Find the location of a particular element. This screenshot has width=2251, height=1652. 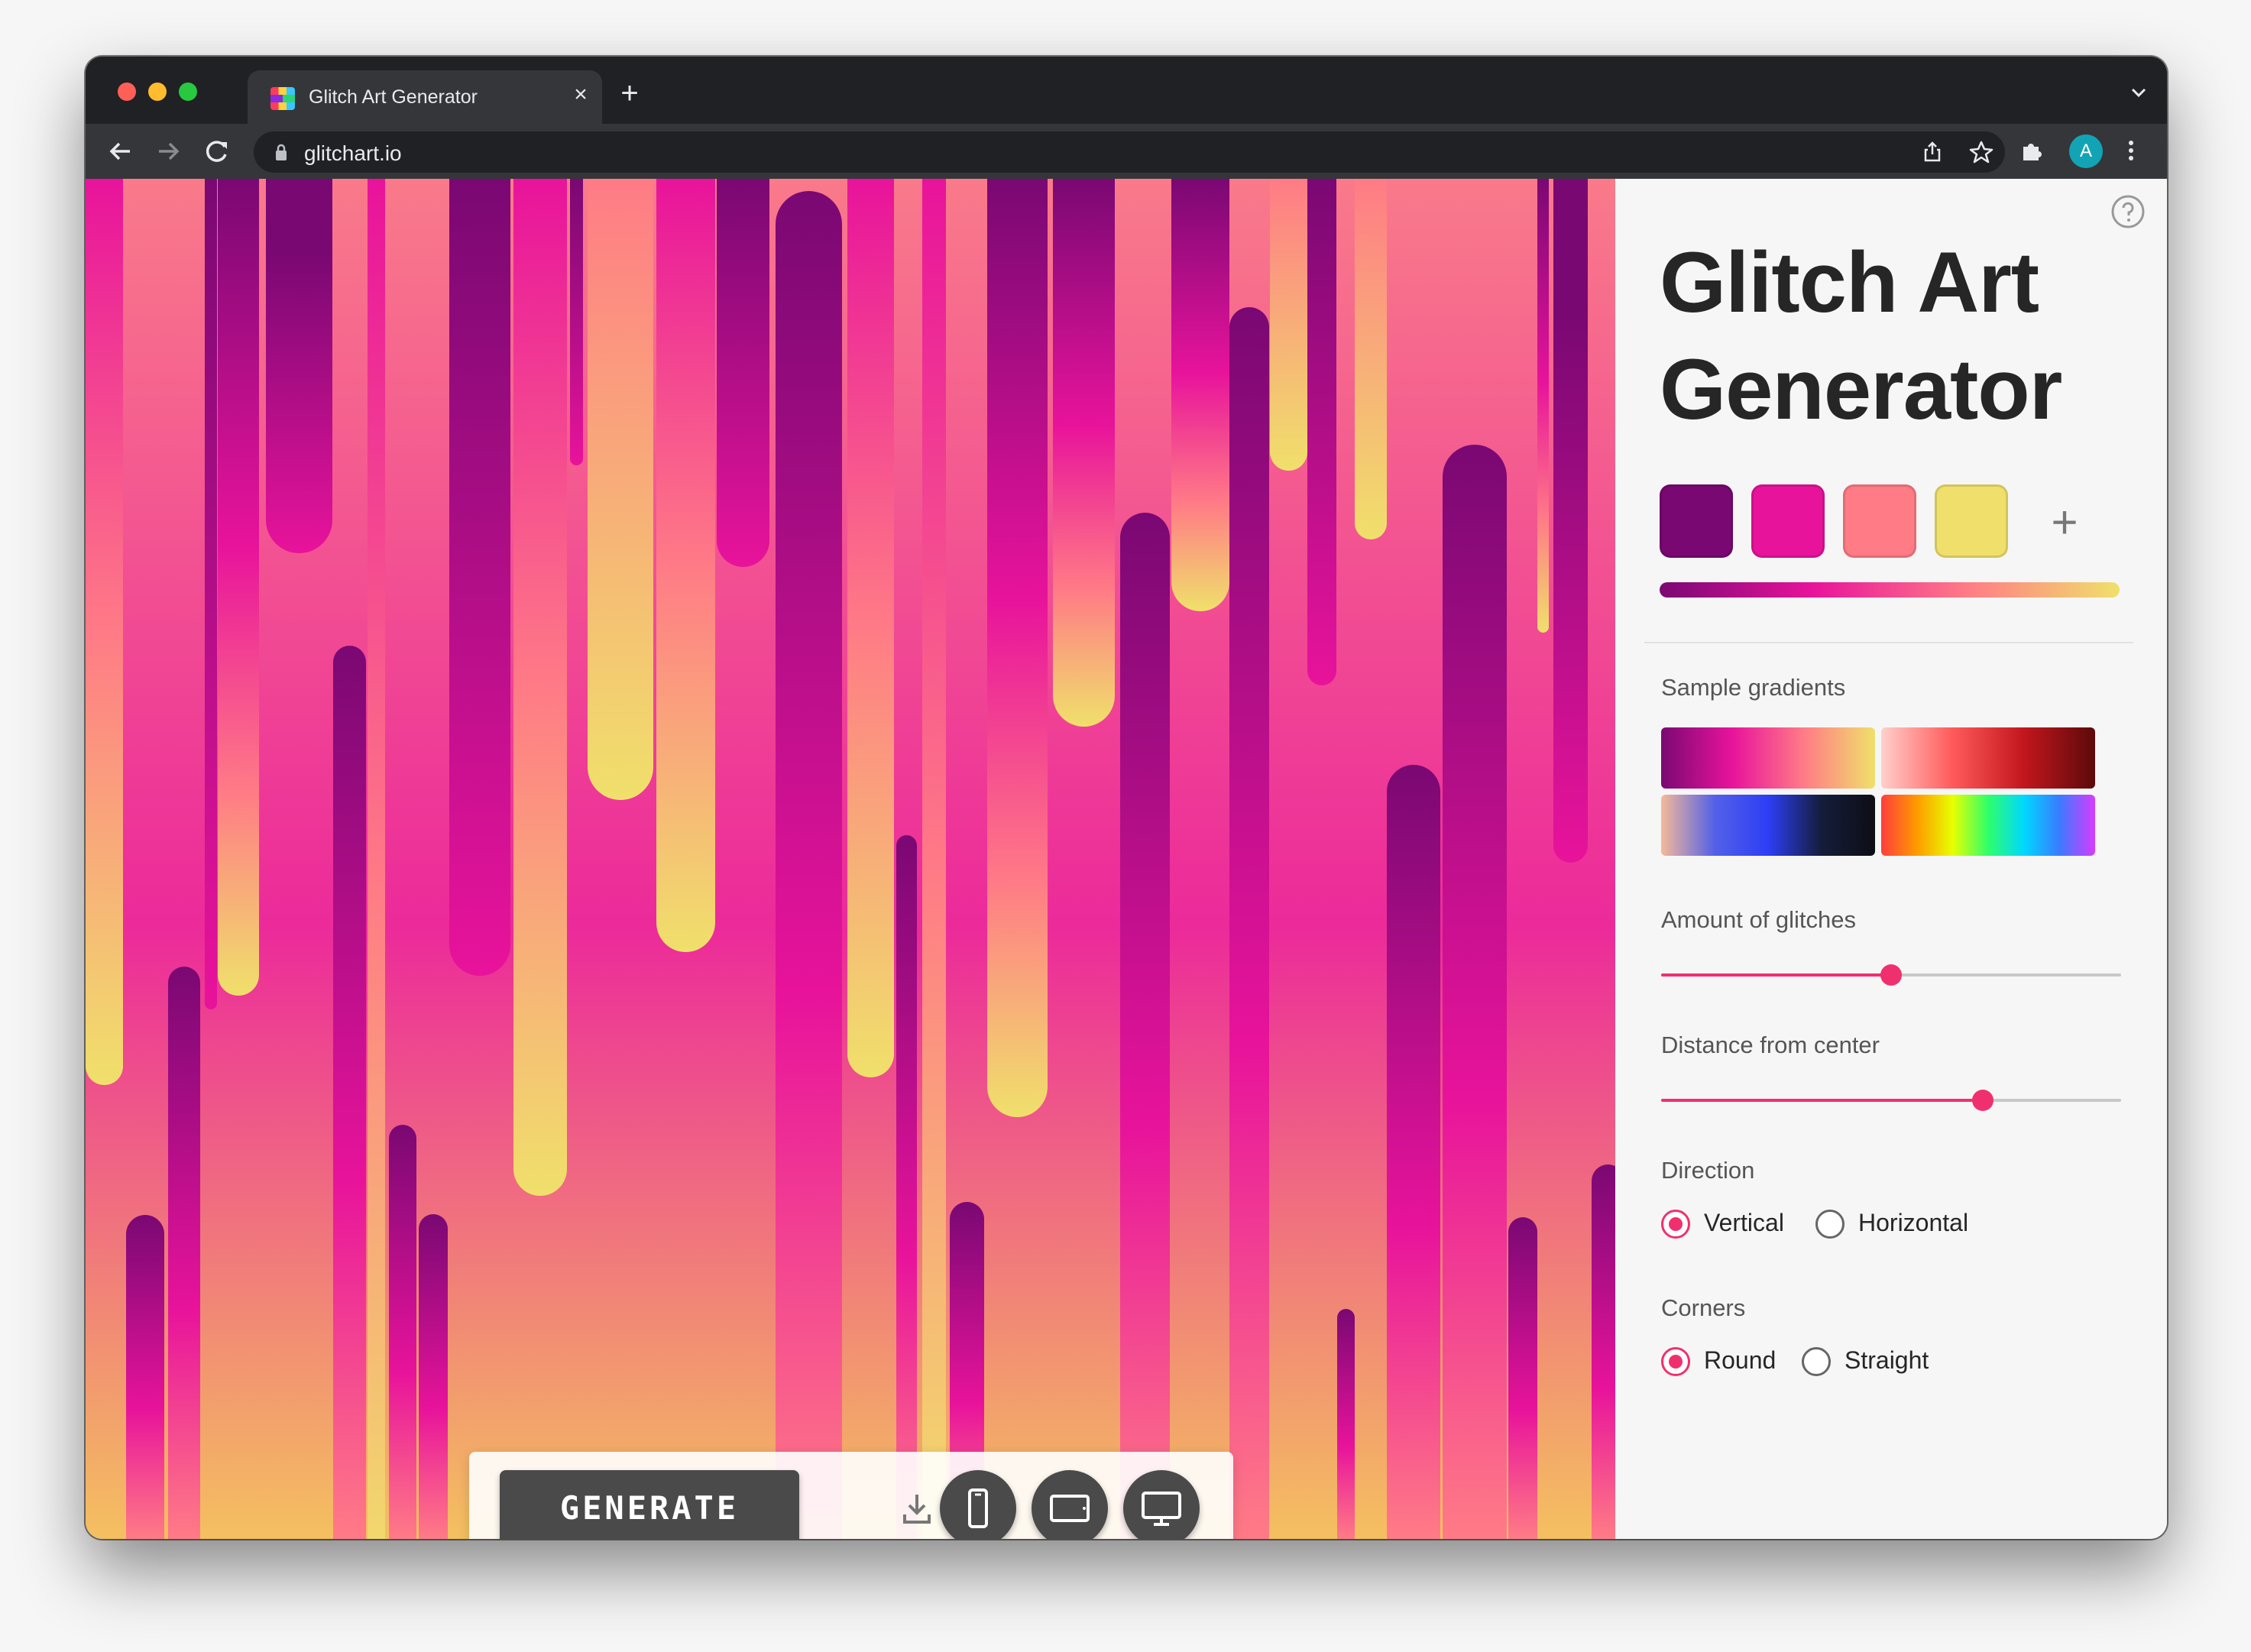

address-bar: glitchart.io is located at coordinates (1129, 152).